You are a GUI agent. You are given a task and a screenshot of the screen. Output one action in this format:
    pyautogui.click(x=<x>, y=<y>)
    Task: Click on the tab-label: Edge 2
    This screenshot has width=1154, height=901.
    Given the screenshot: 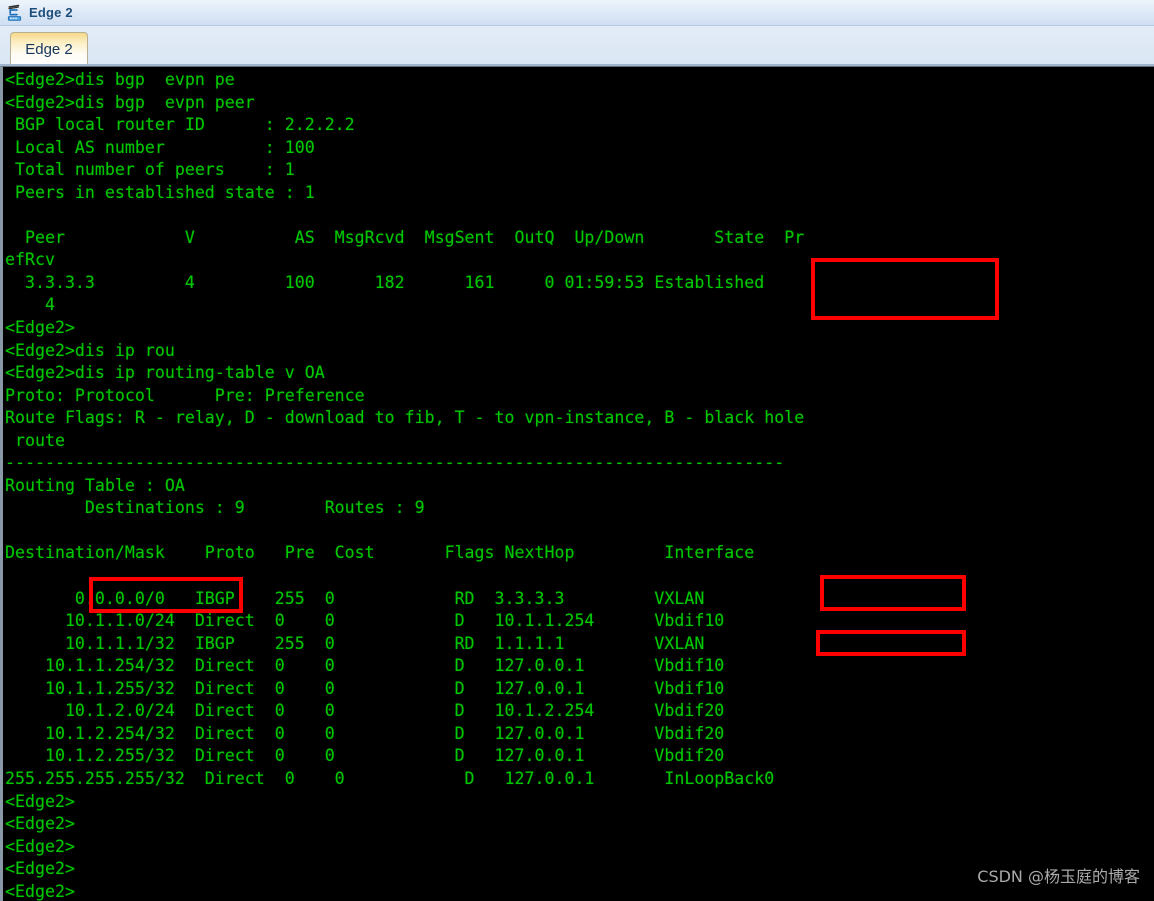 What is the action you would take?
    pyautogui.click(x=49, y=49)
    